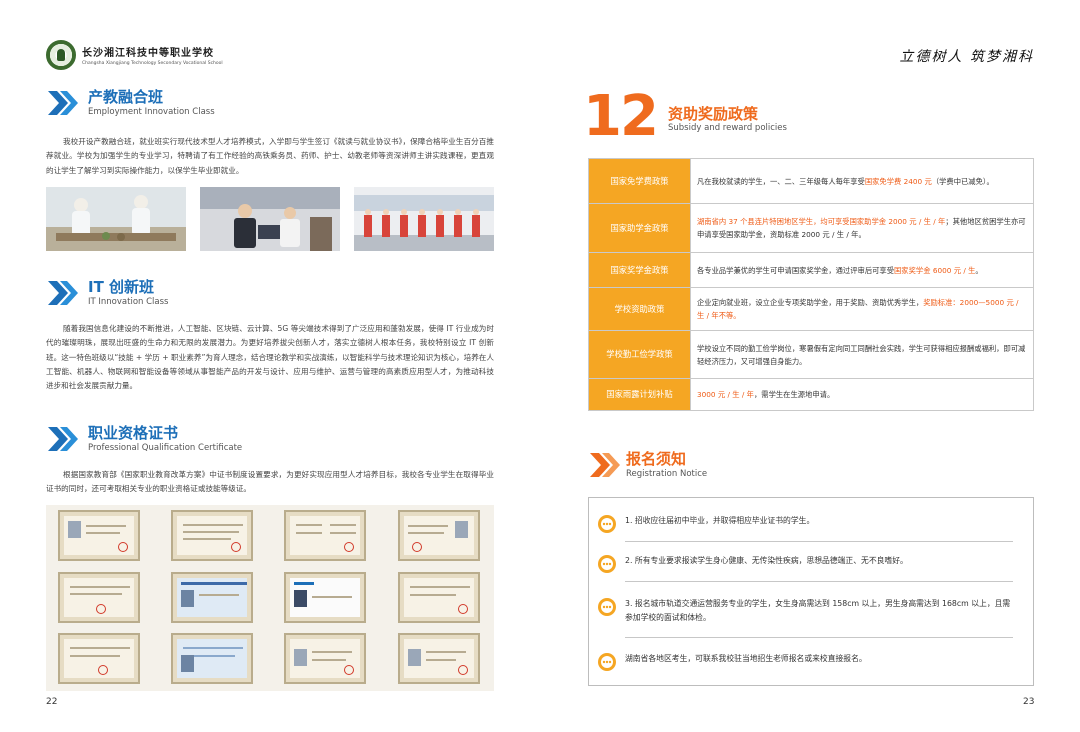 The height and width of the screenshot is (732, 1080). Describe the element at coordinates (810, 302) in the screenshot. I see `policy-text: 企业定向就业班，设立企业专项奖助学金，用于奖励、资助优秀学生，` at that location.